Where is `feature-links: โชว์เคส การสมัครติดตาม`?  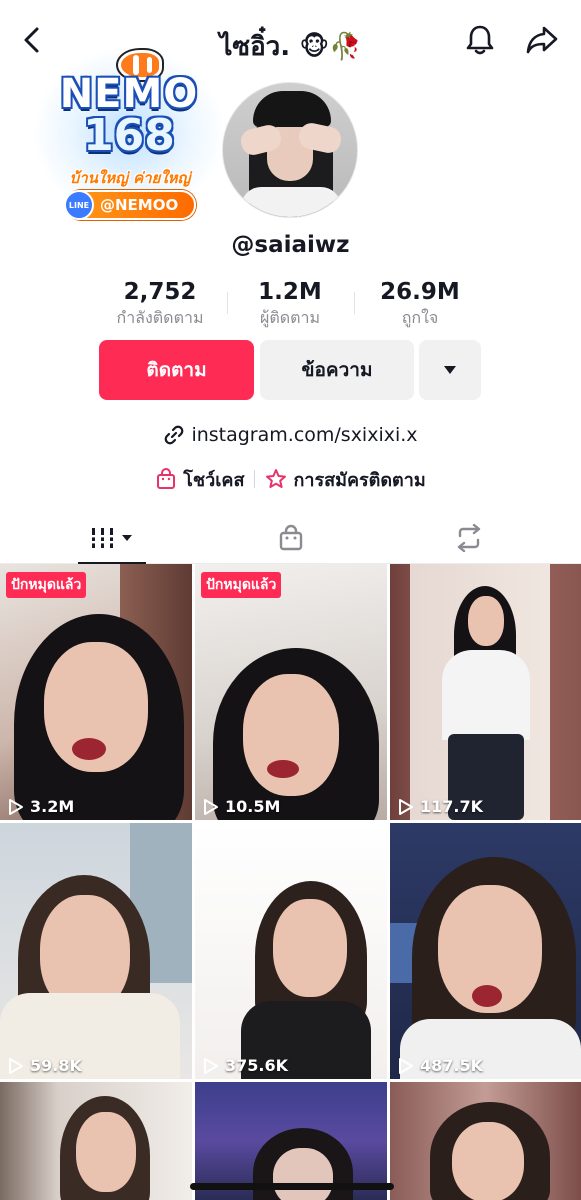 feature-links: โชว์เคส การสมัครติดตาม is located at coordinates (290, 479).